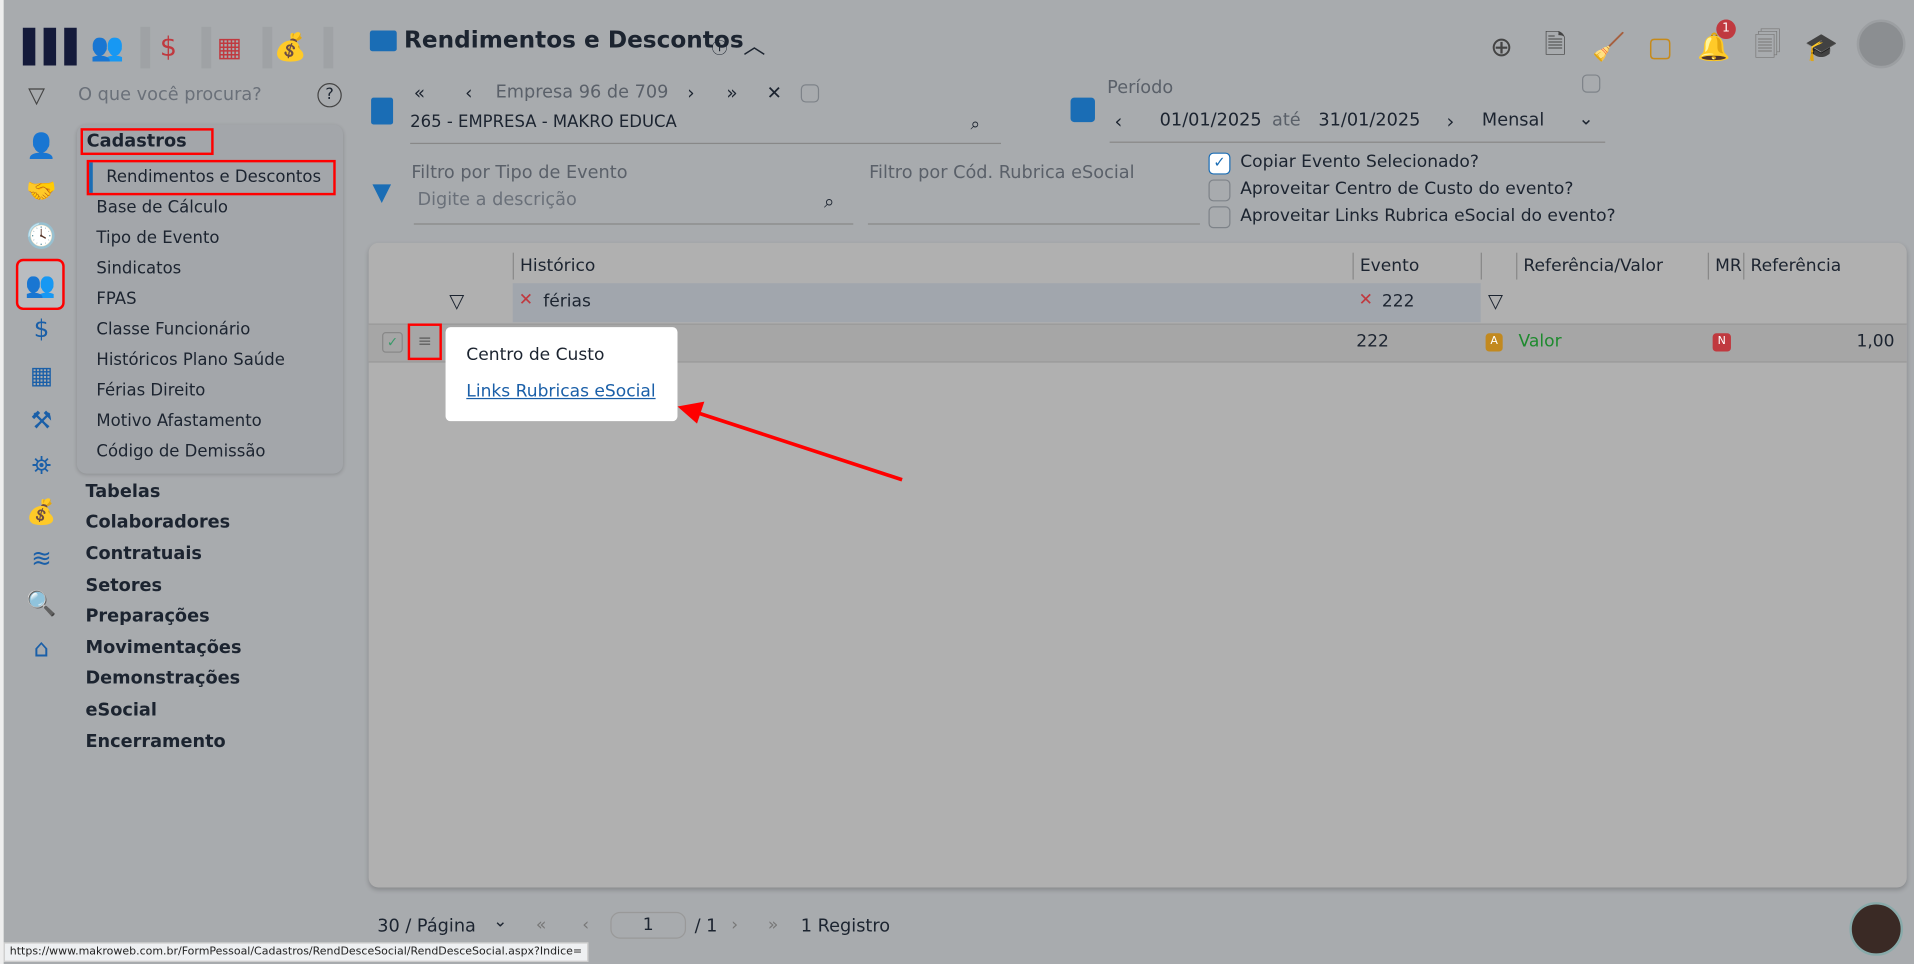  What do you see at coordinates (1219, 217) in the screenshot?
I see `option-checkbox-links` at bounding box center [1219, 217].